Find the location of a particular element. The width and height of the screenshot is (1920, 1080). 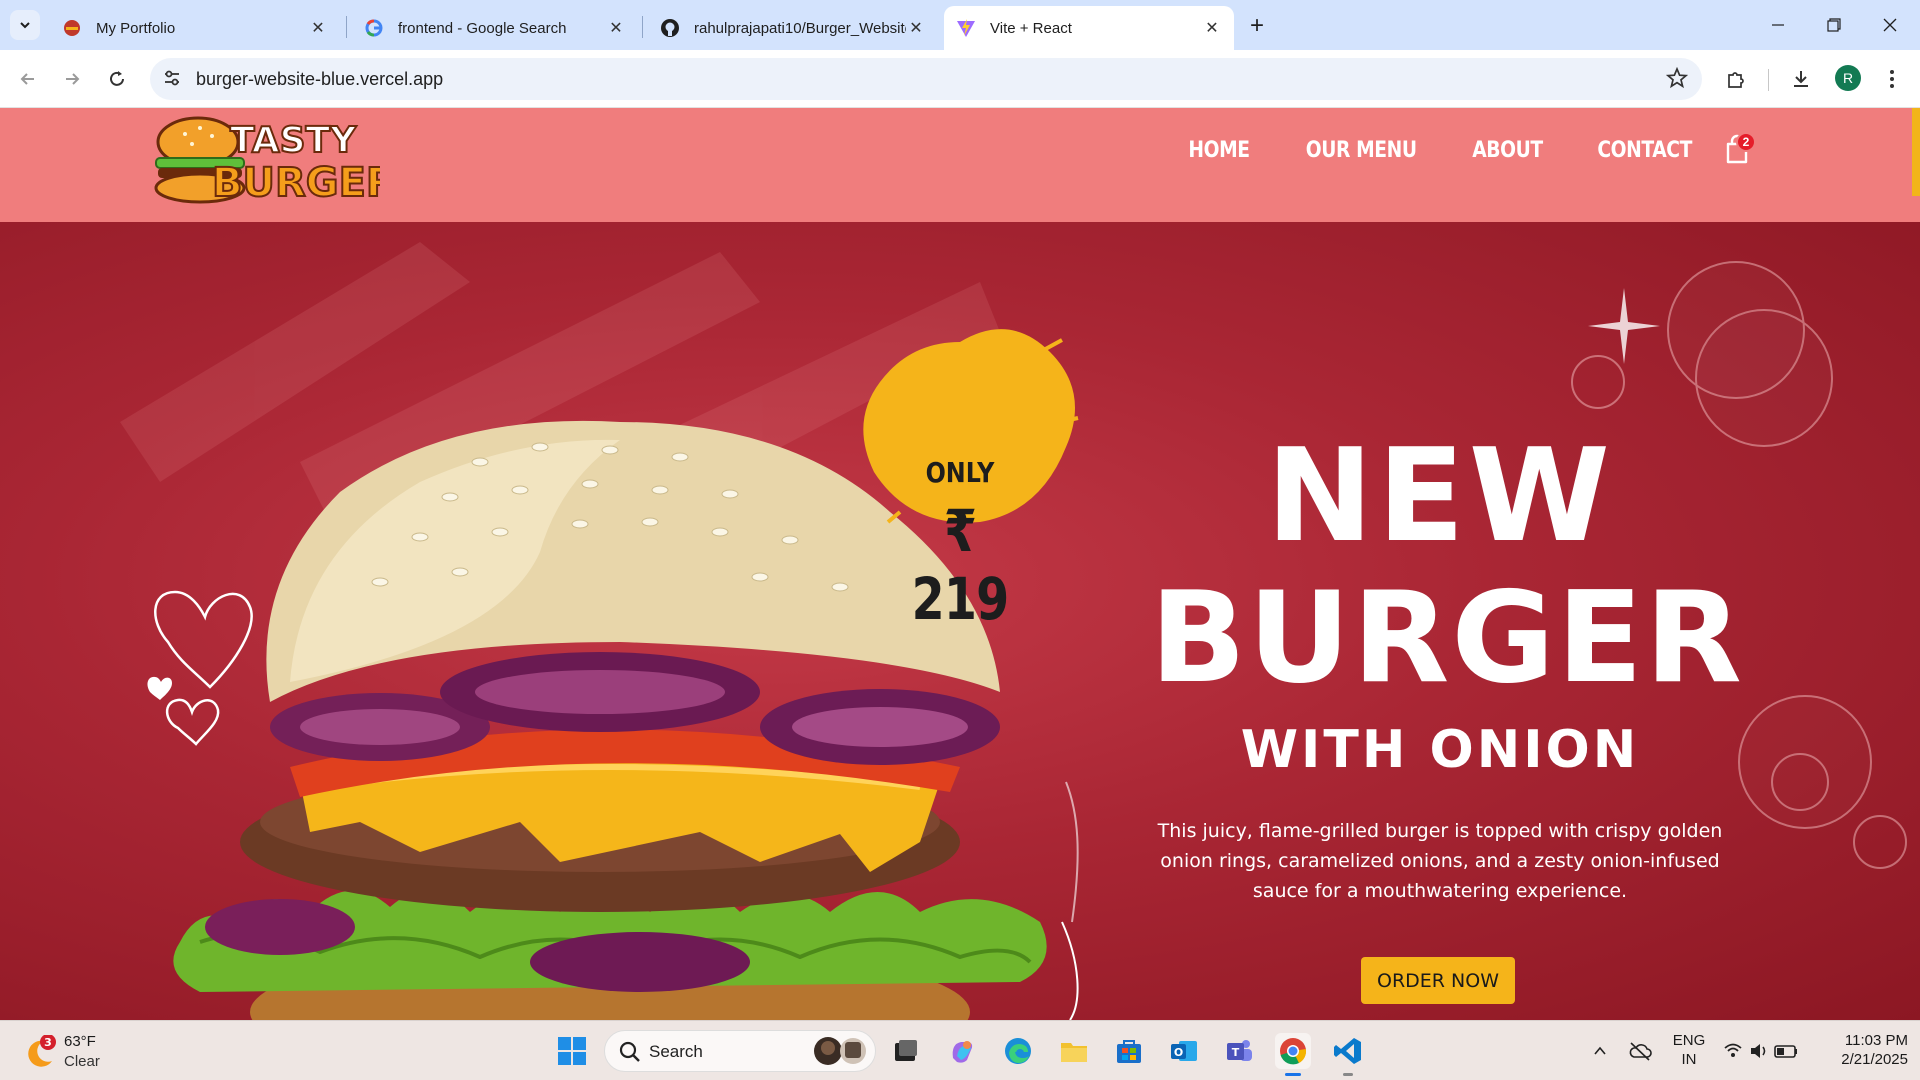

windows-logo-icon is located at coordinates (572, 1051).